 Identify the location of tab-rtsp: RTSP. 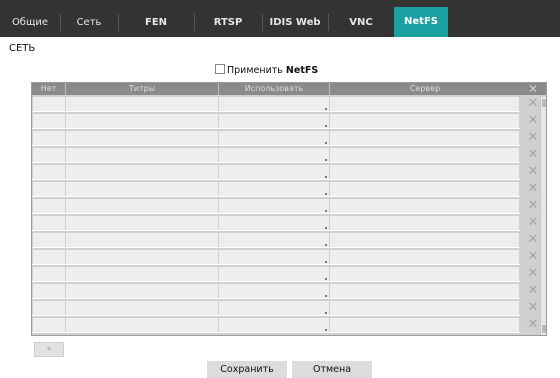
(228, 22).